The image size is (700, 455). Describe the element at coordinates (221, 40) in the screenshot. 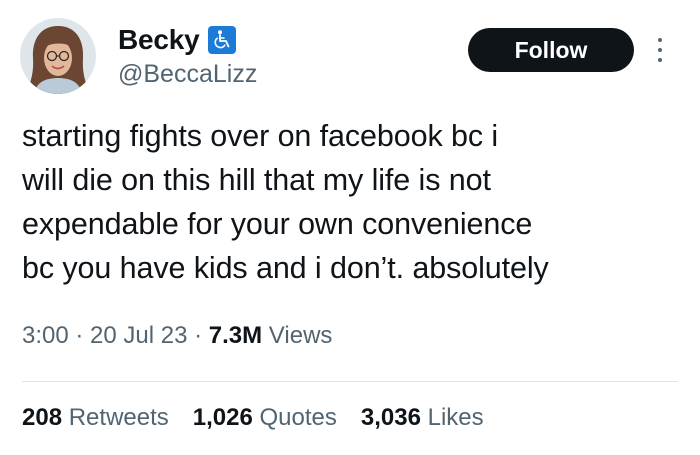

I see `wheelchair-icon` at that location.